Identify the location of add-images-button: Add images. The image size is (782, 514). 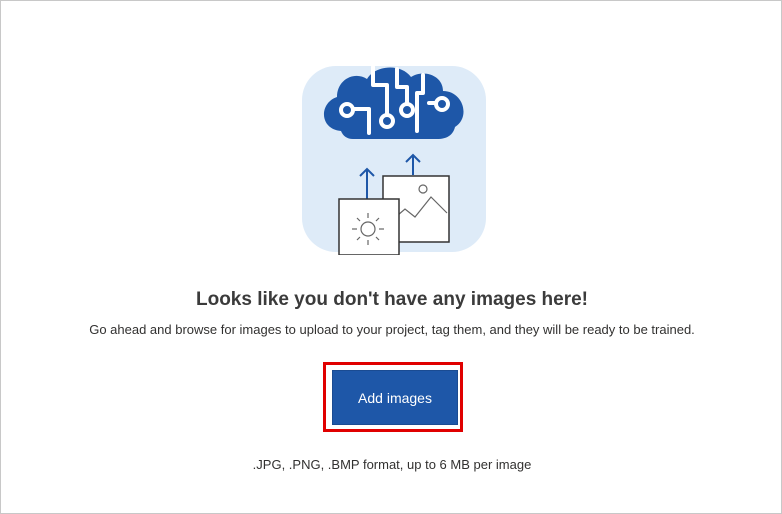
(395, 397).